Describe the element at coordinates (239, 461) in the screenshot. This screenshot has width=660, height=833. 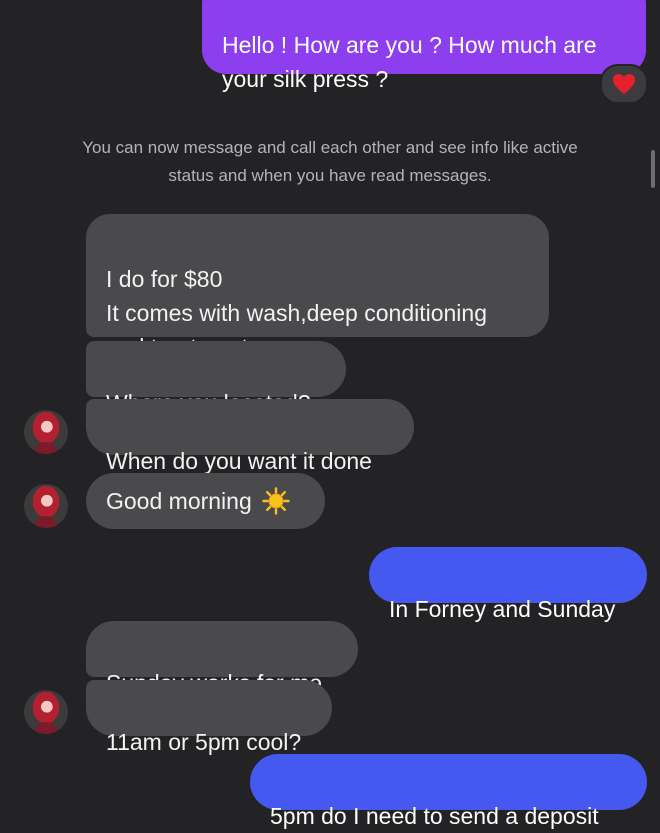
I see `message-text: When do you want it done` at that location.